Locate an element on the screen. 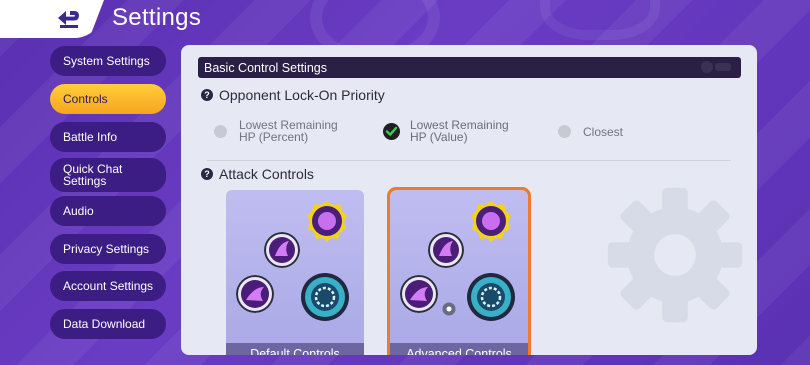  option-label: Closest is located at coordinates (603, 131).